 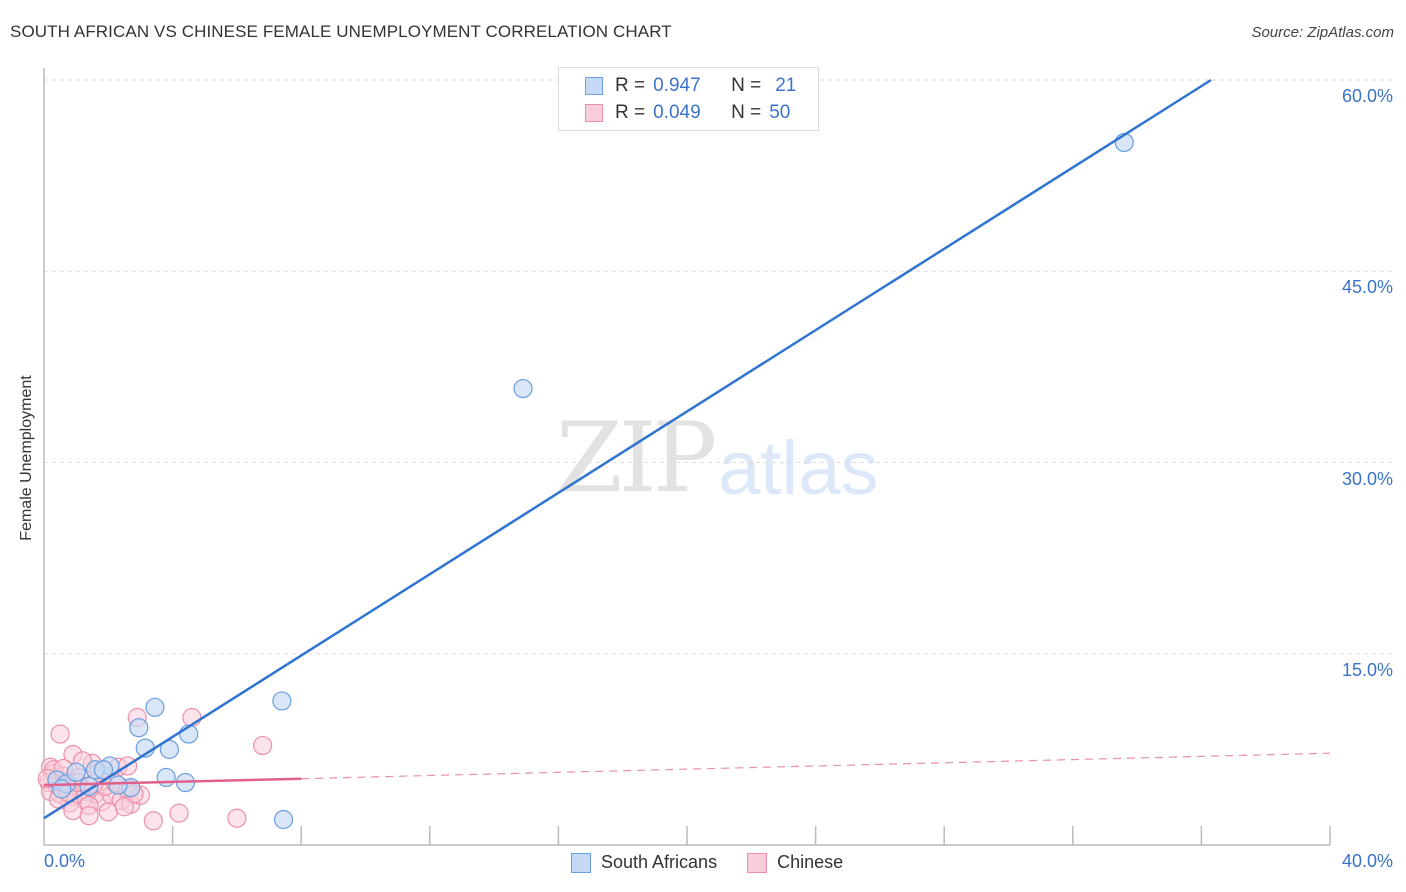 I want to click on stats-legend-row-chinese: R = 0.049 N = 50, so click(x=687, y=113).